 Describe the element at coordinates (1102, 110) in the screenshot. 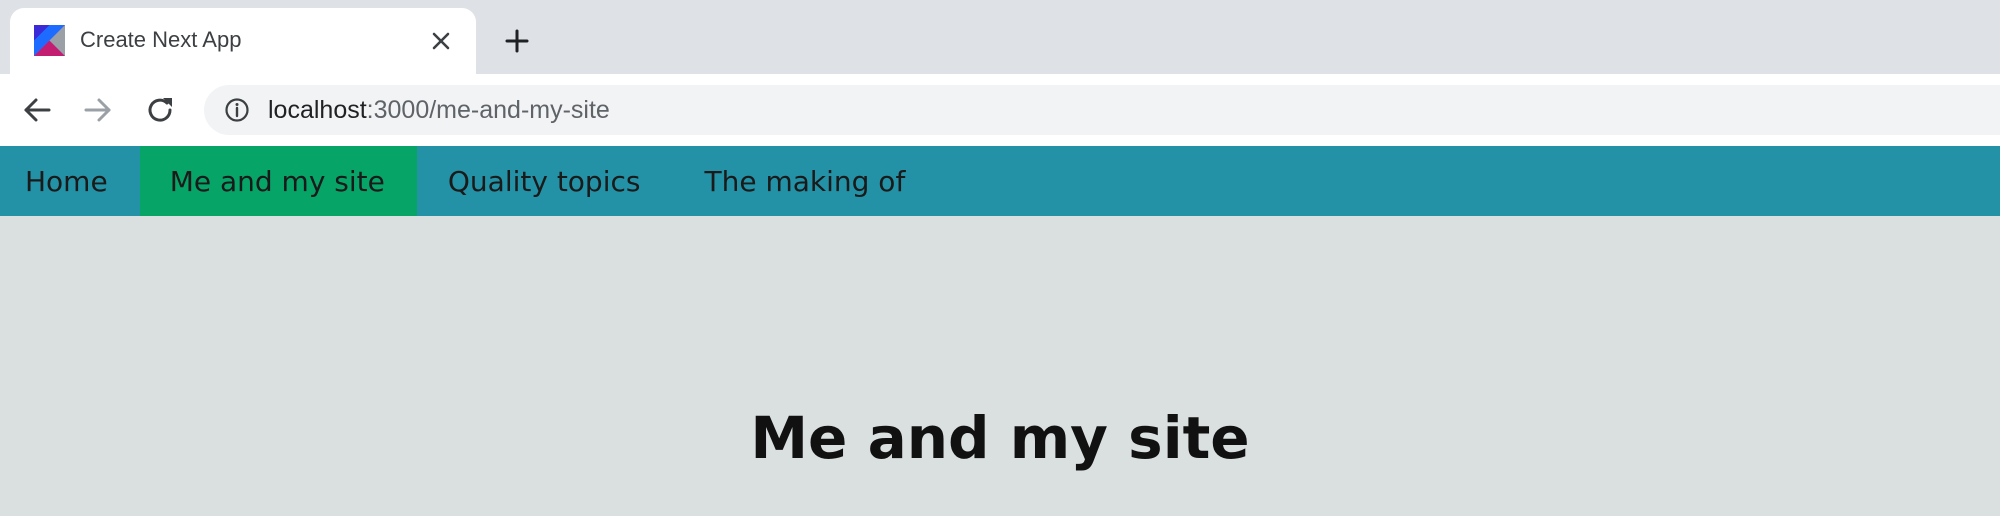

I see `address-bar: localhost:3000/me-and-my-site` at that location.